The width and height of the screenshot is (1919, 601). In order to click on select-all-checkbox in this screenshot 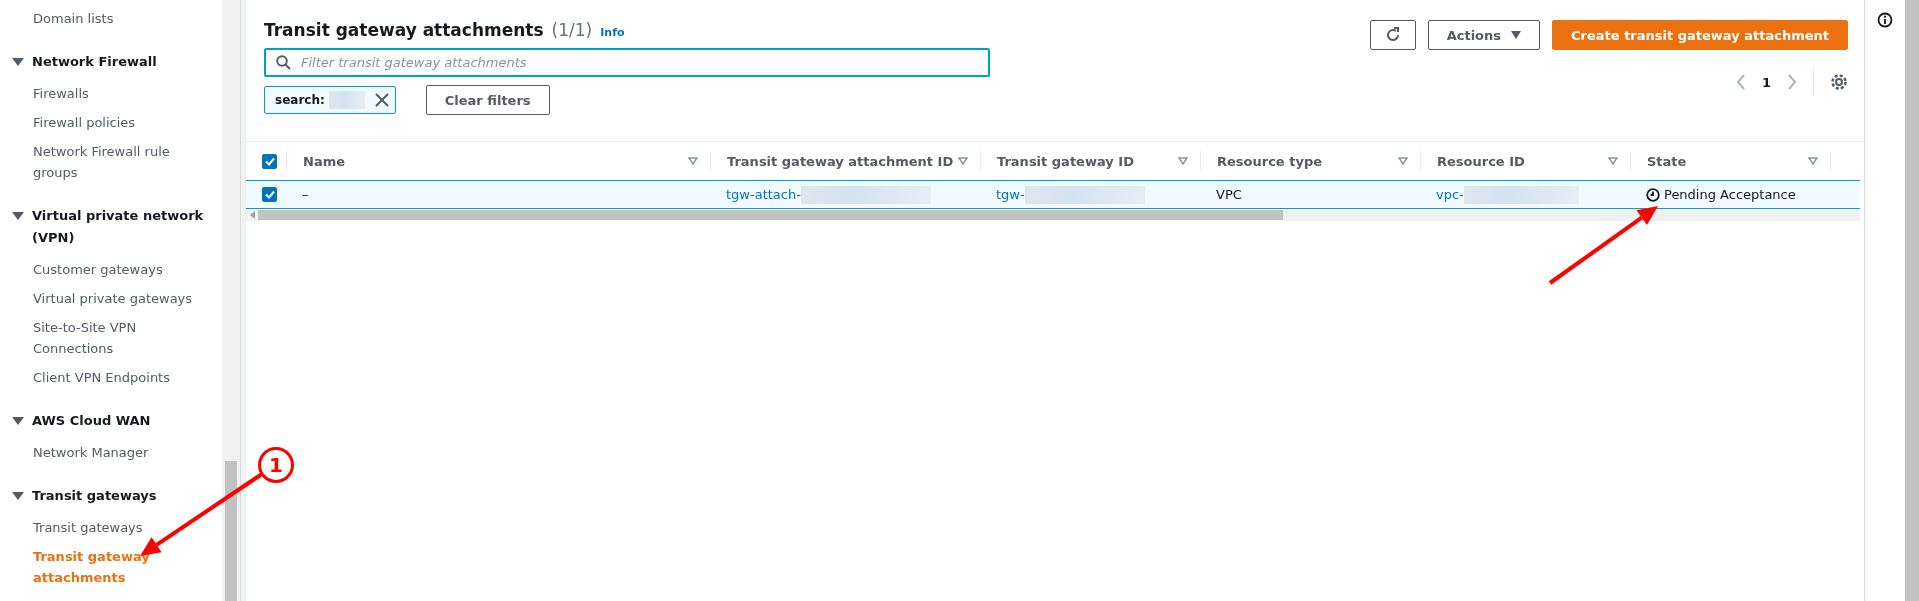, I will do `click(269, 161)`.